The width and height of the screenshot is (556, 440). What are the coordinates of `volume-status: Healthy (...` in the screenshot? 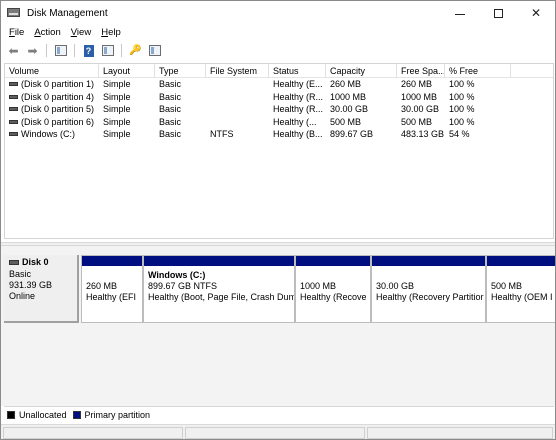 It's located at (295, 121).